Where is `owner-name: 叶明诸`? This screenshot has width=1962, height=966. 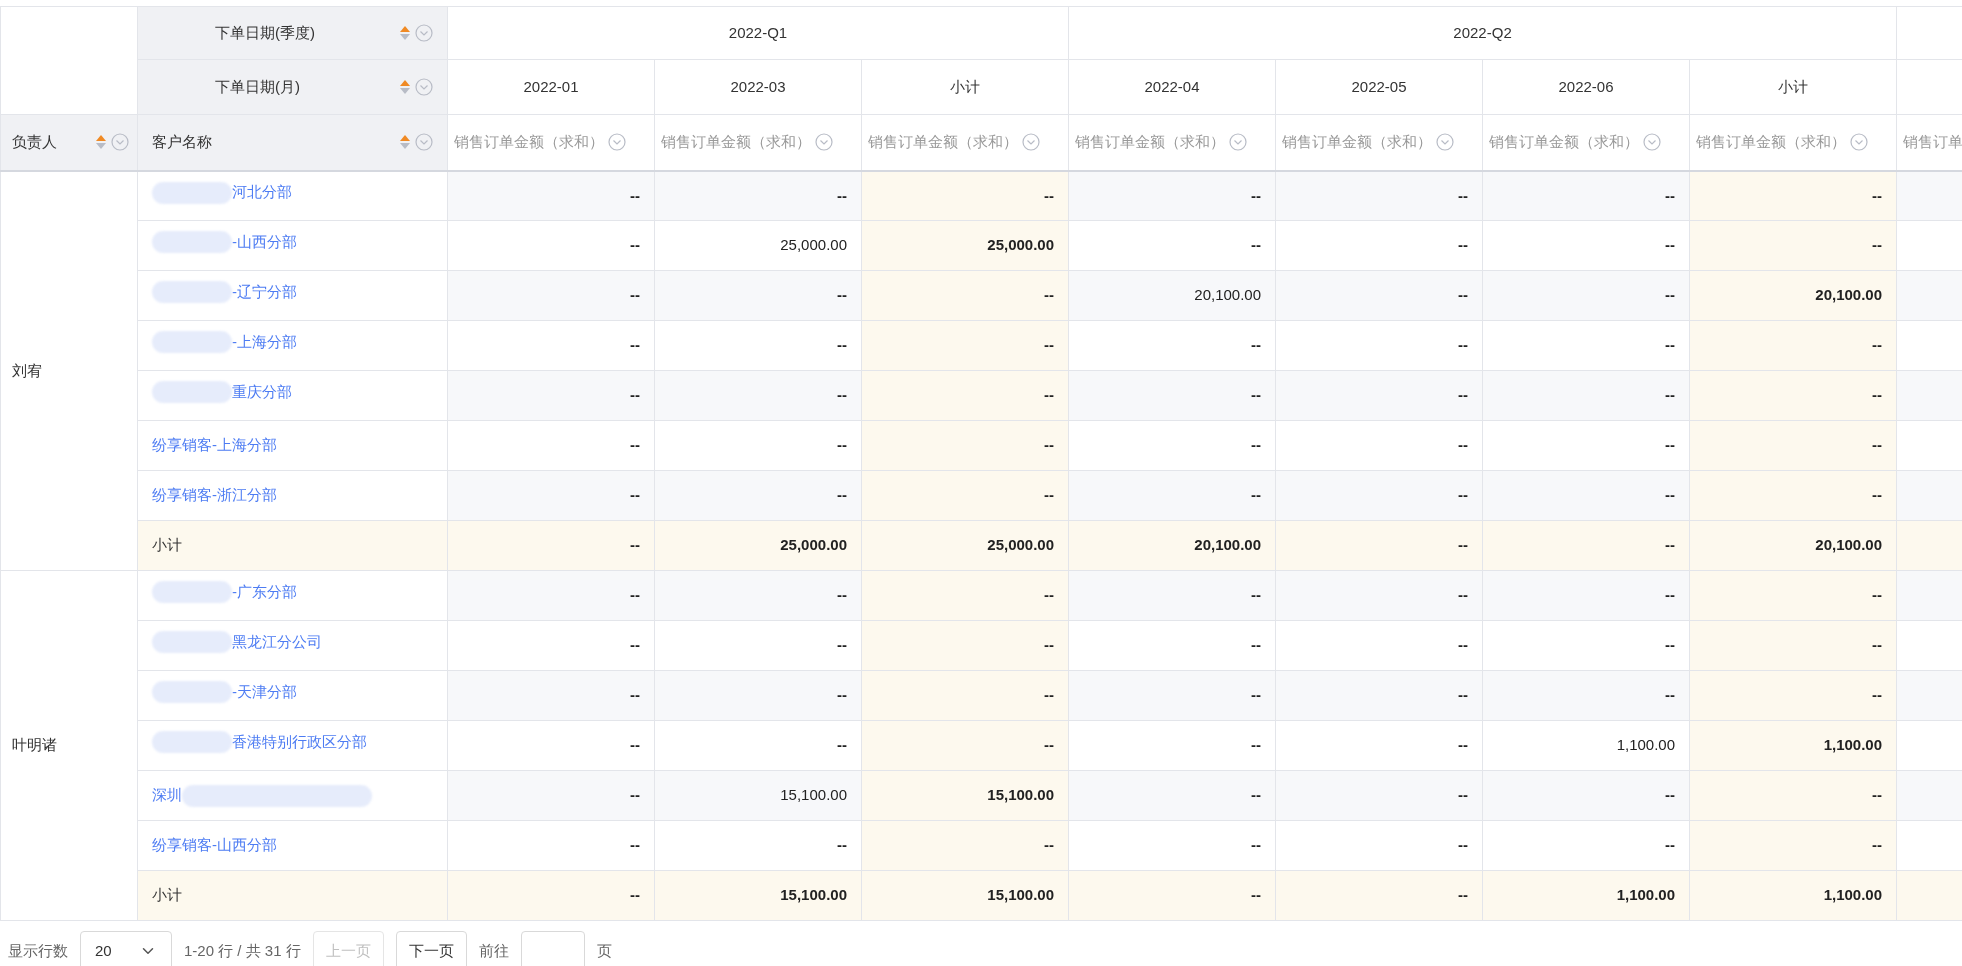 owner-name: 叶明诸 is located at coordinates (34, 745).